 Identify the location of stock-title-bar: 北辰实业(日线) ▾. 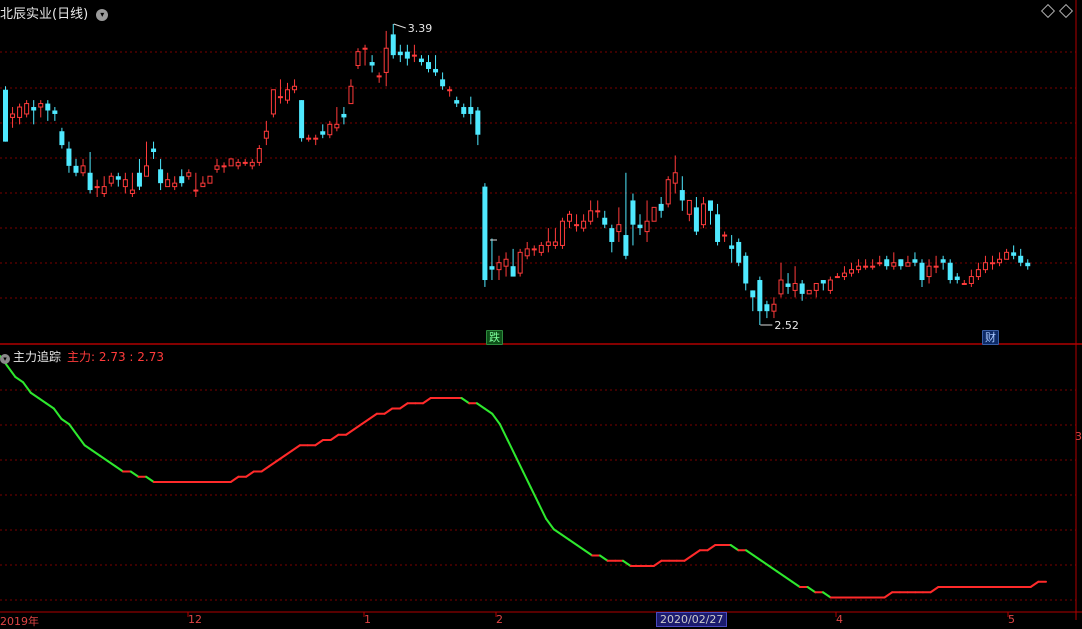
(54, 12).